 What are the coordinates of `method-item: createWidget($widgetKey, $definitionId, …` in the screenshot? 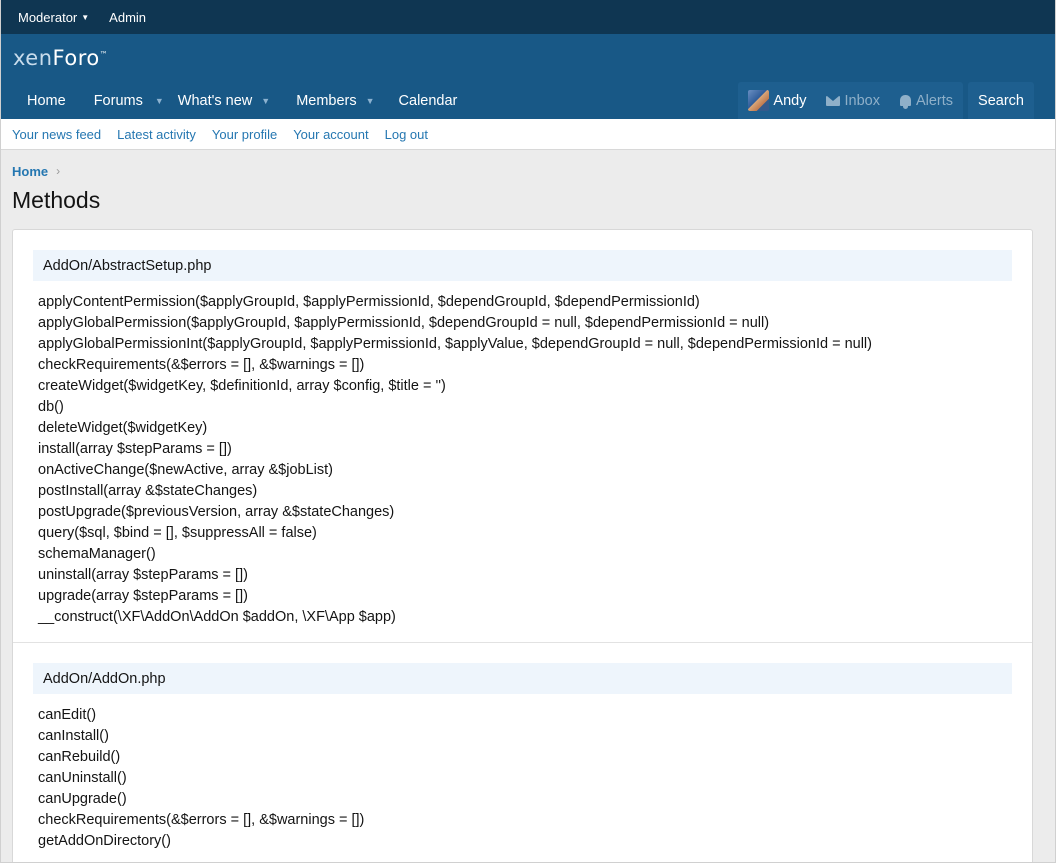 It's located at (242, 386).